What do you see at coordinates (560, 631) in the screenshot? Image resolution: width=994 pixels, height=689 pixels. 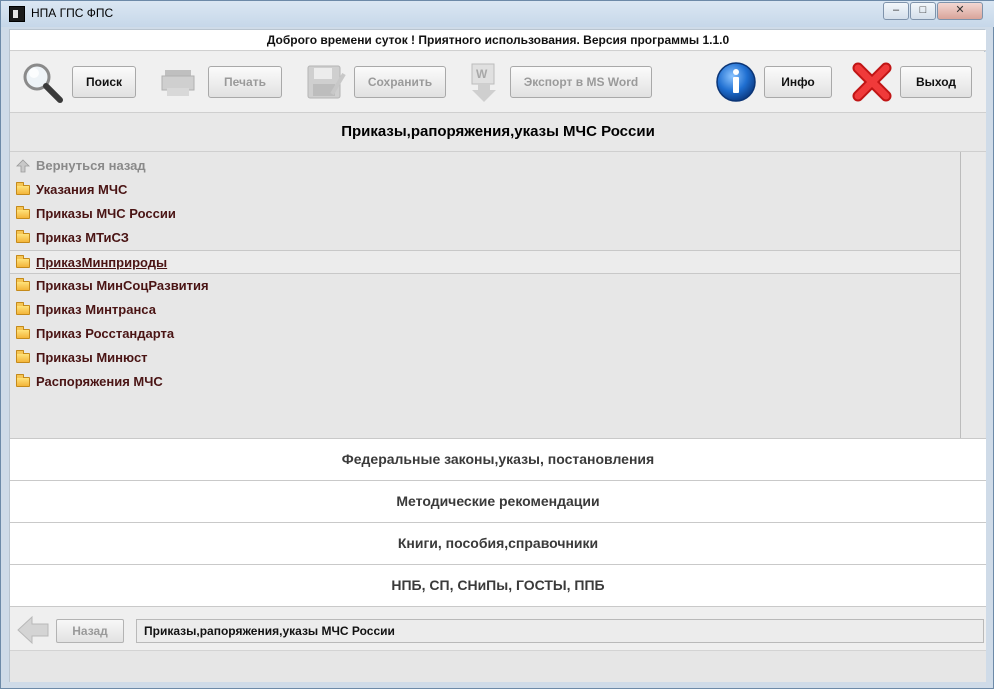 I see `current-path-field: Приказы,рапоряжения,указы МЧС России` at bounding box center [560, 631].